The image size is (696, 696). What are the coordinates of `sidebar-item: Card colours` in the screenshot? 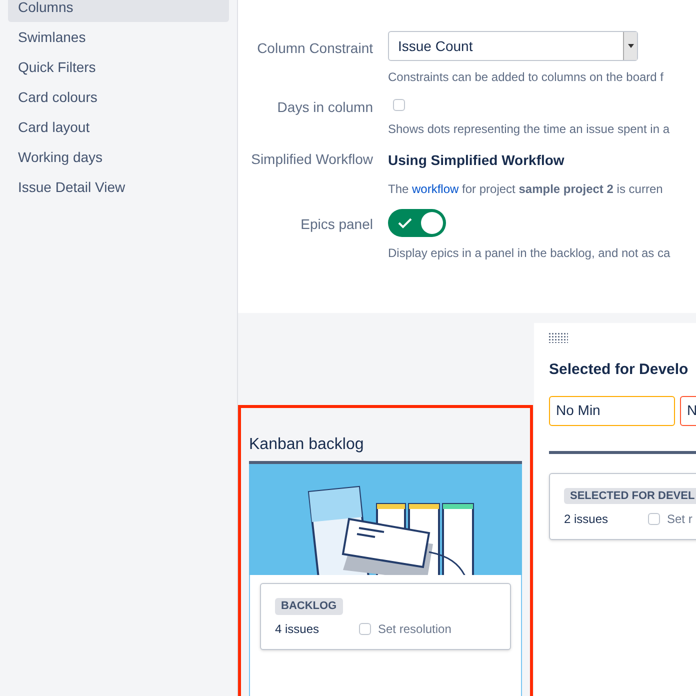 It's located at (118, 97).